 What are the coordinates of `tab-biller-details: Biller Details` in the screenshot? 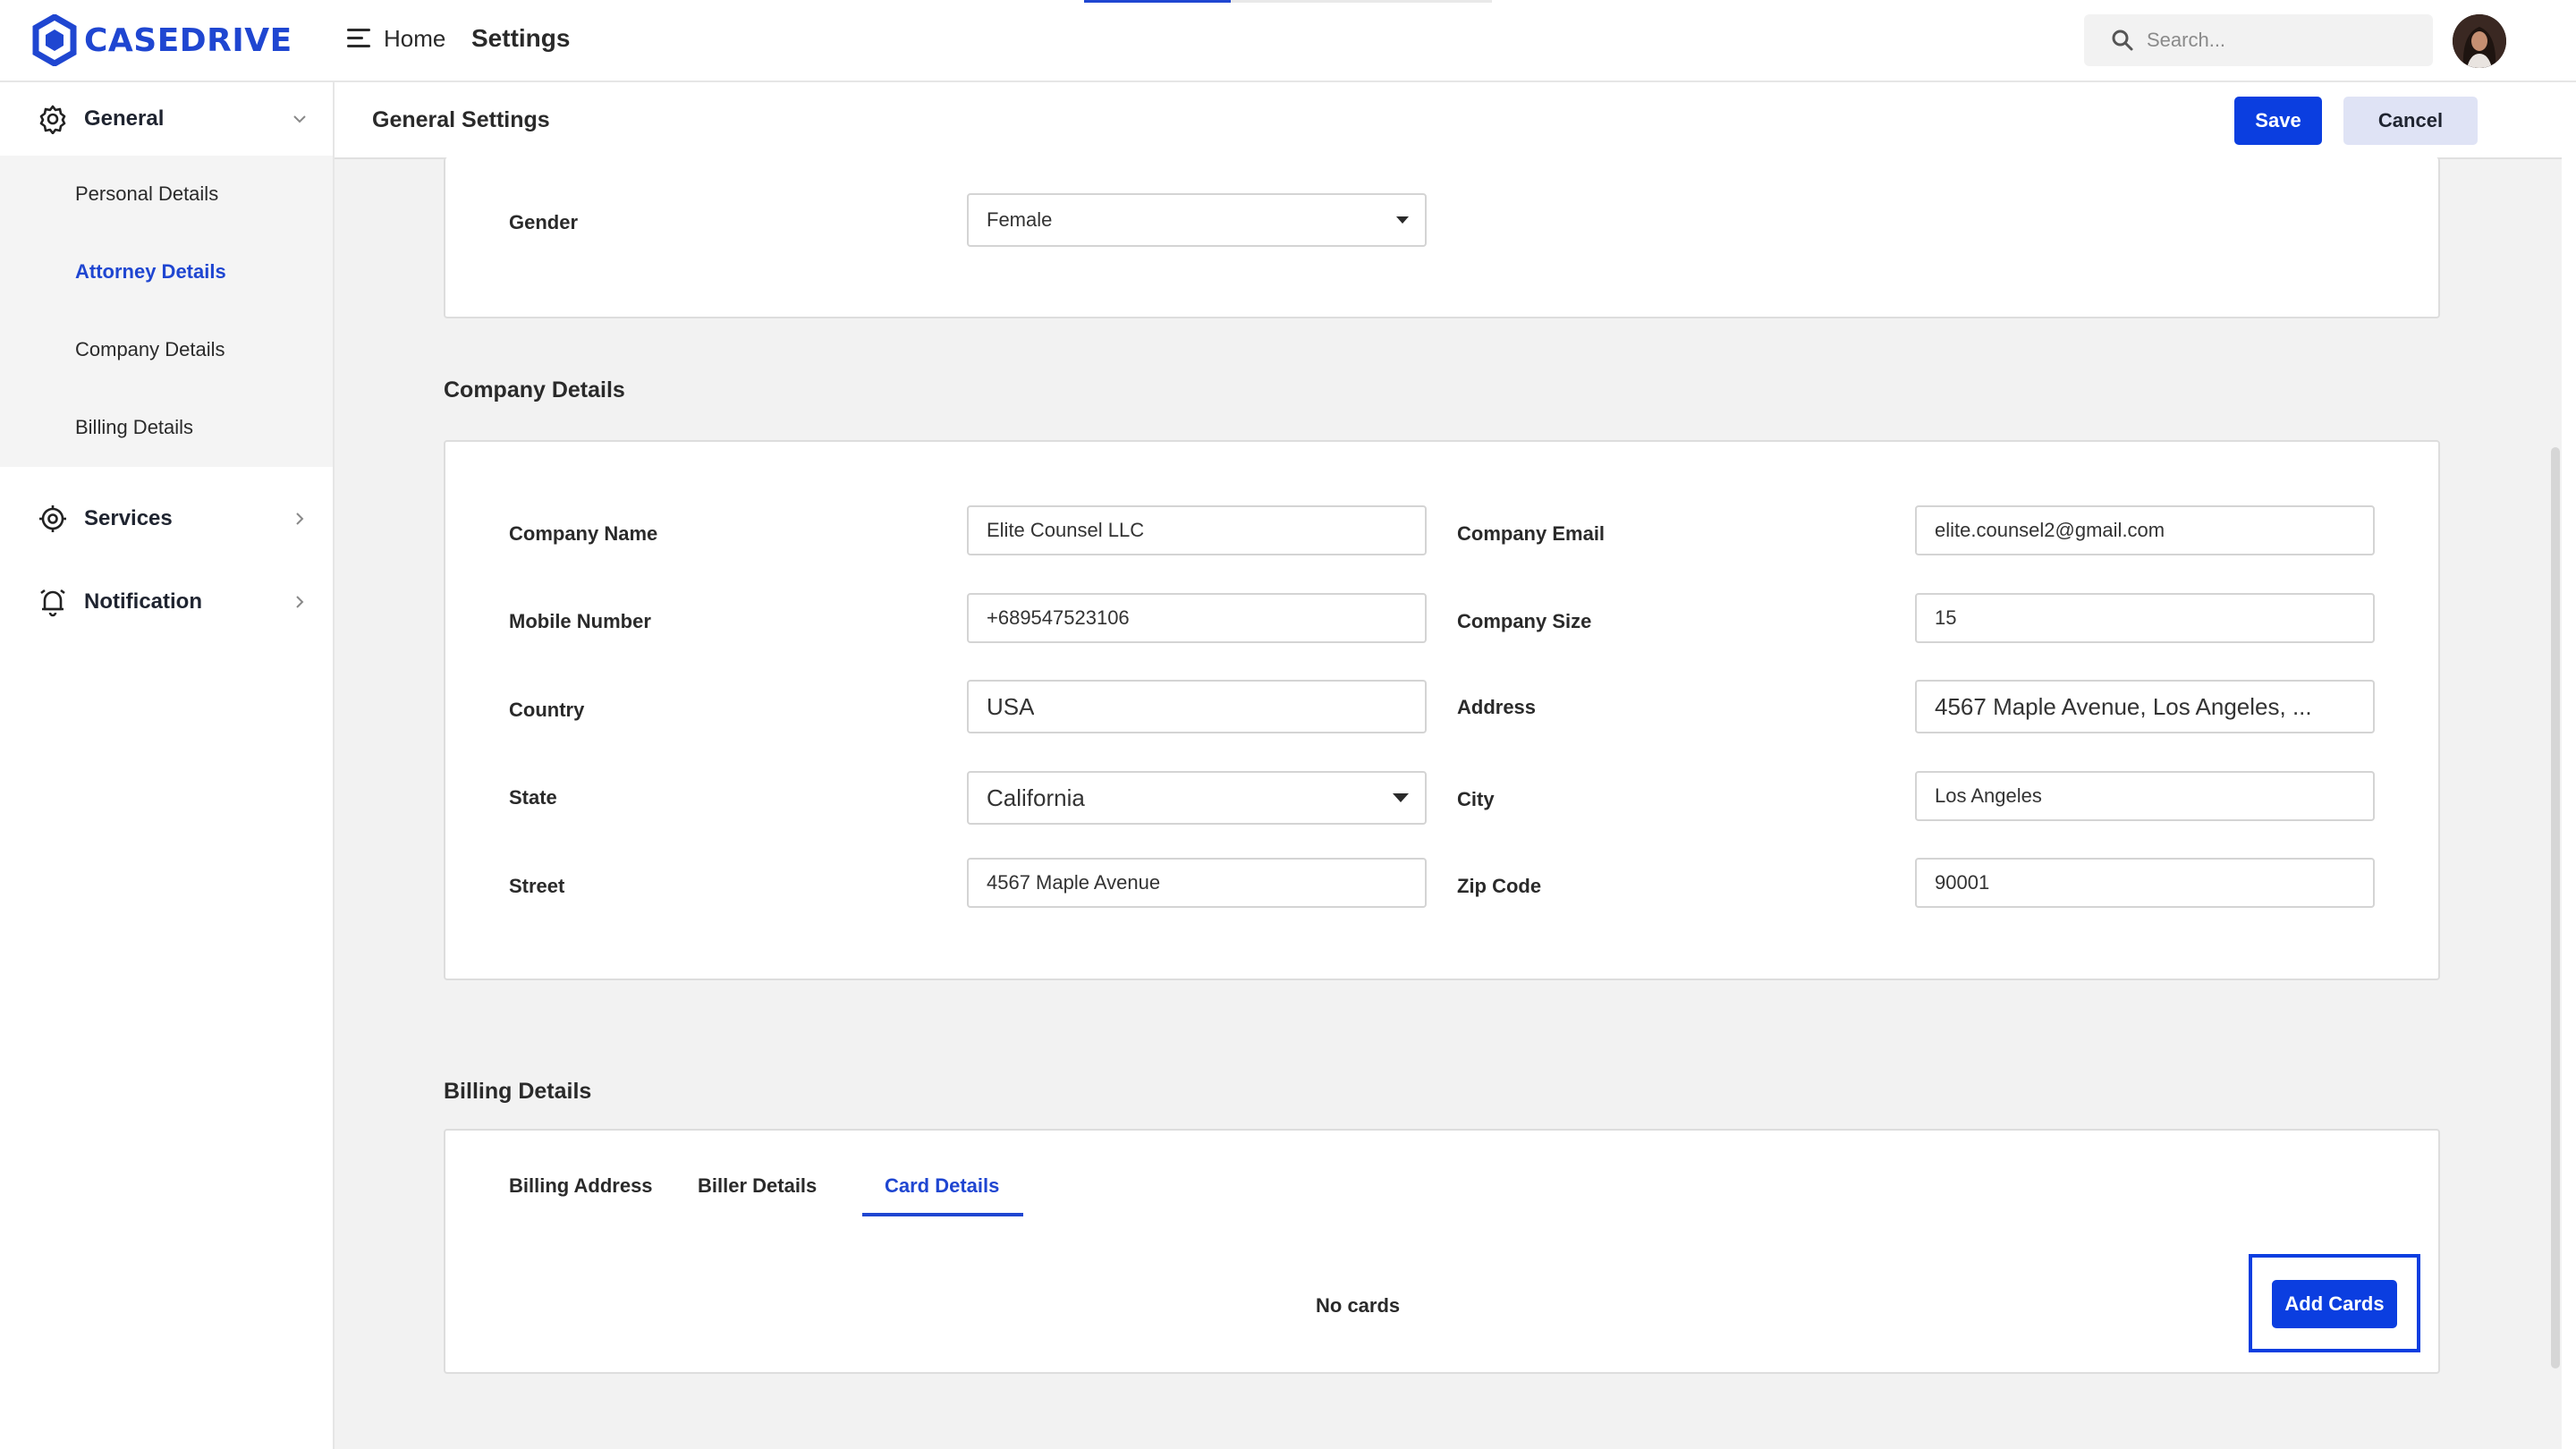 It's located at (757, 1186).